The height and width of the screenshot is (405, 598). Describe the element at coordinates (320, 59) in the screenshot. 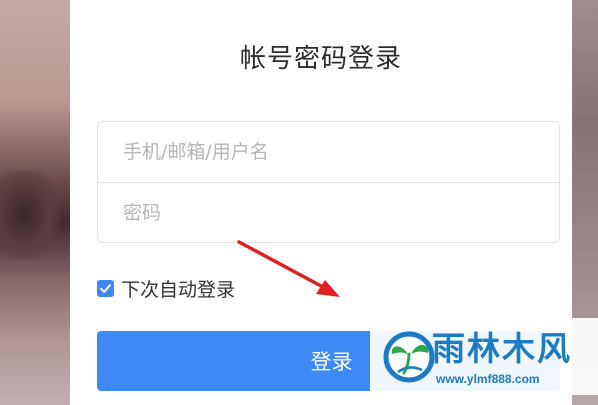

I see `page-title: 帐号密码登录` at that location.